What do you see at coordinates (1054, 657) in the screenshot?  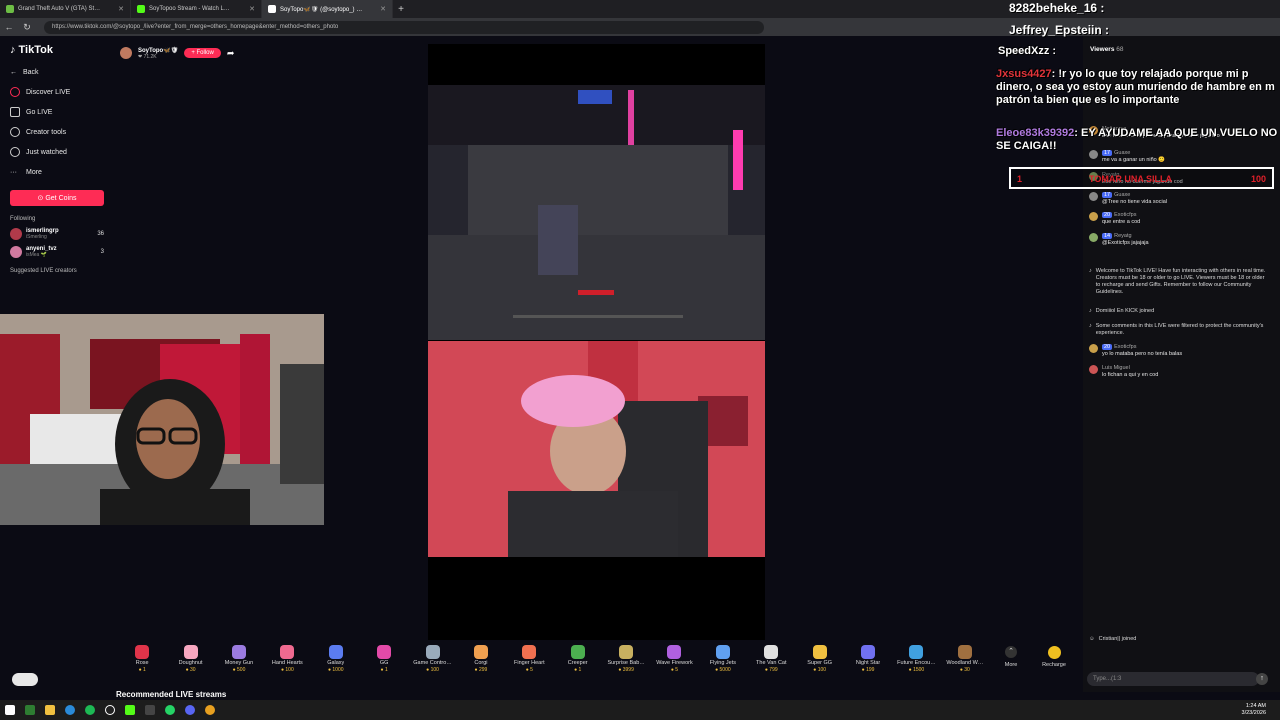 I see `recharge-button: Recharge` at bounding box center [1054, 657].